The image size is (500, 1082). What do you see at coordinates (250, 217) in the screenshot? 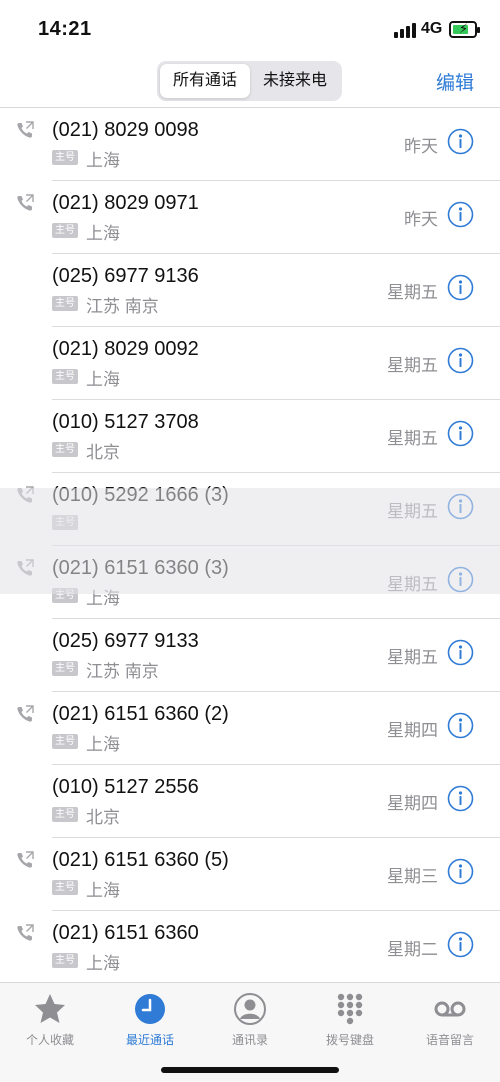
I see `call-row: (021) 8029 0971 主号 上海 昨天` at bounding box center [250, 217].